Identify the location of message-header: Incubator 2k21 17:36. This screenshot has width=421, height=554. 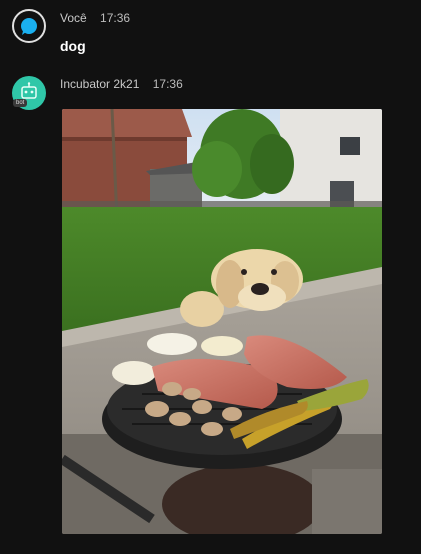
(121, 84).